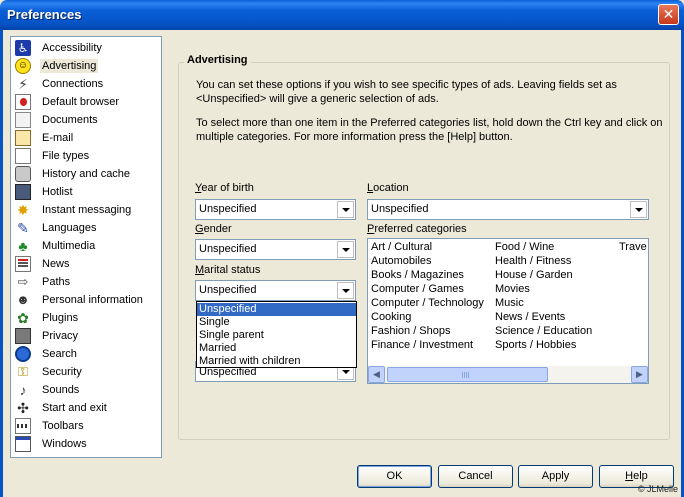 The height and width of the screenshot is (497, 684). I want to click on scroll-right-icon: ▶, so click(639, 374).